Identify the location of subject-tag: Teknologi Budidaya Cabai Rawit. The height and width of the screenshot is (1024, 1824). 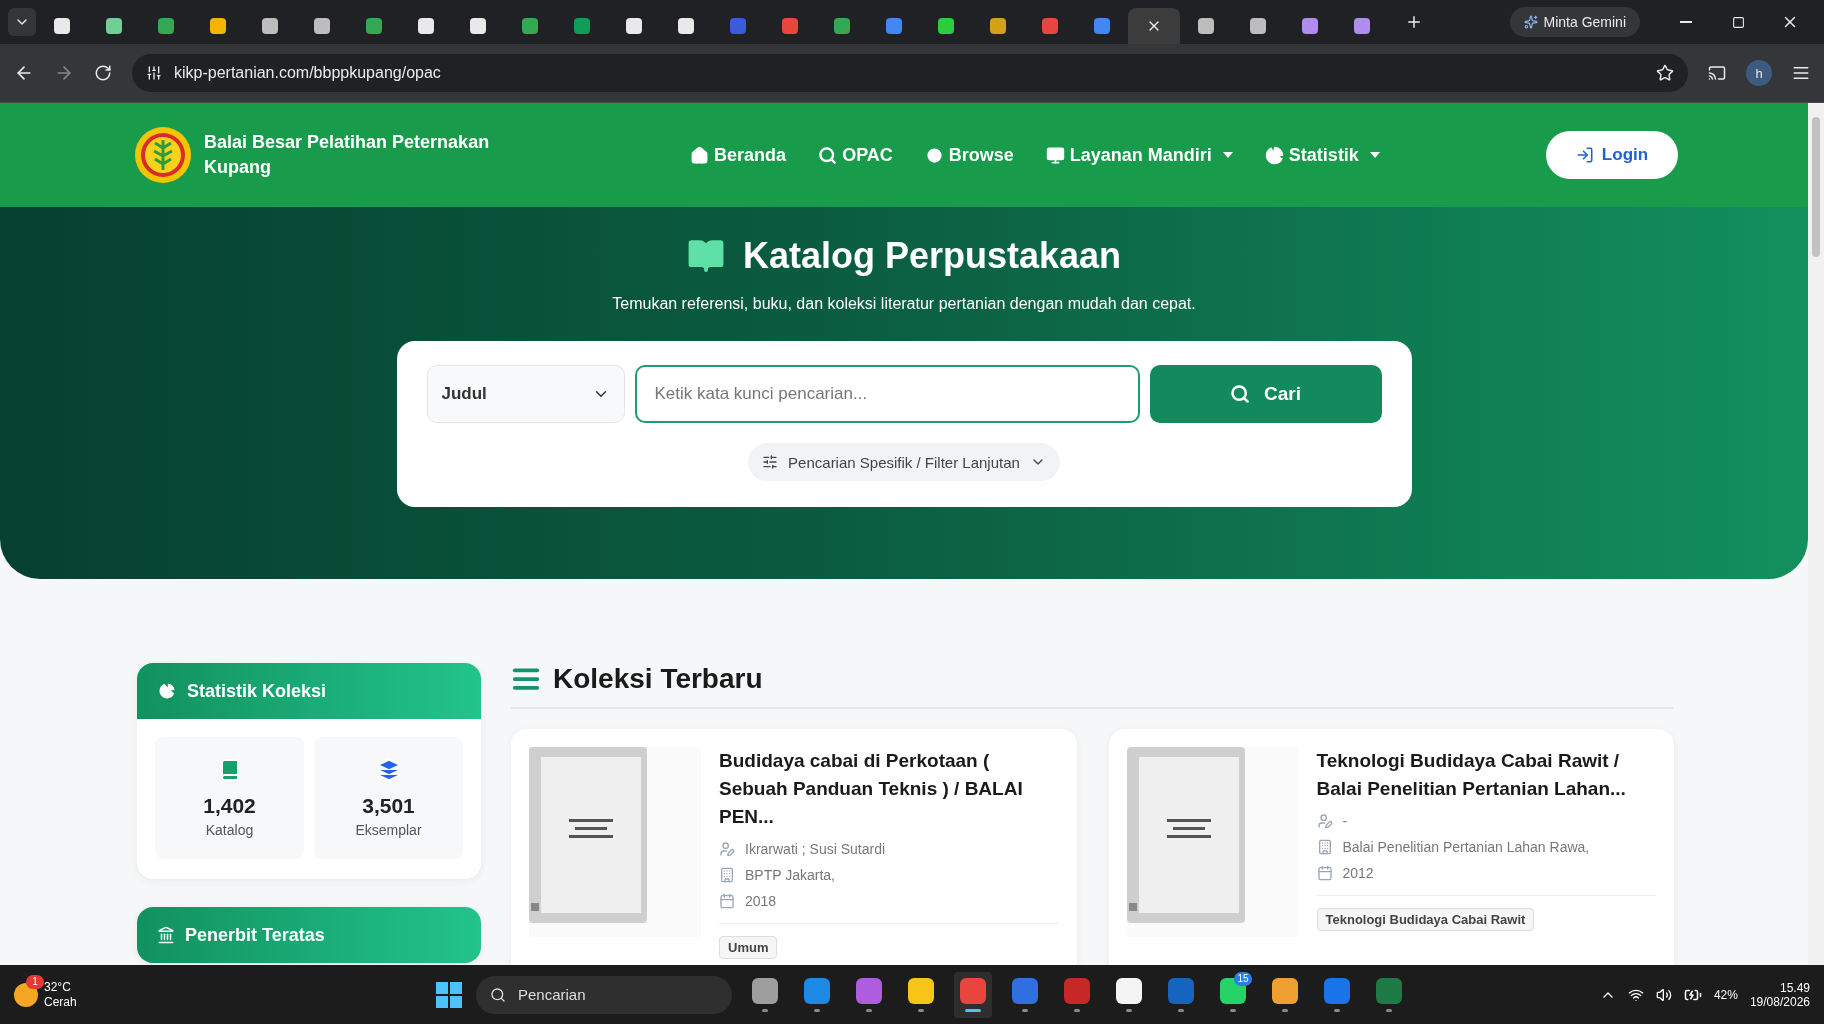
(1425, 919).